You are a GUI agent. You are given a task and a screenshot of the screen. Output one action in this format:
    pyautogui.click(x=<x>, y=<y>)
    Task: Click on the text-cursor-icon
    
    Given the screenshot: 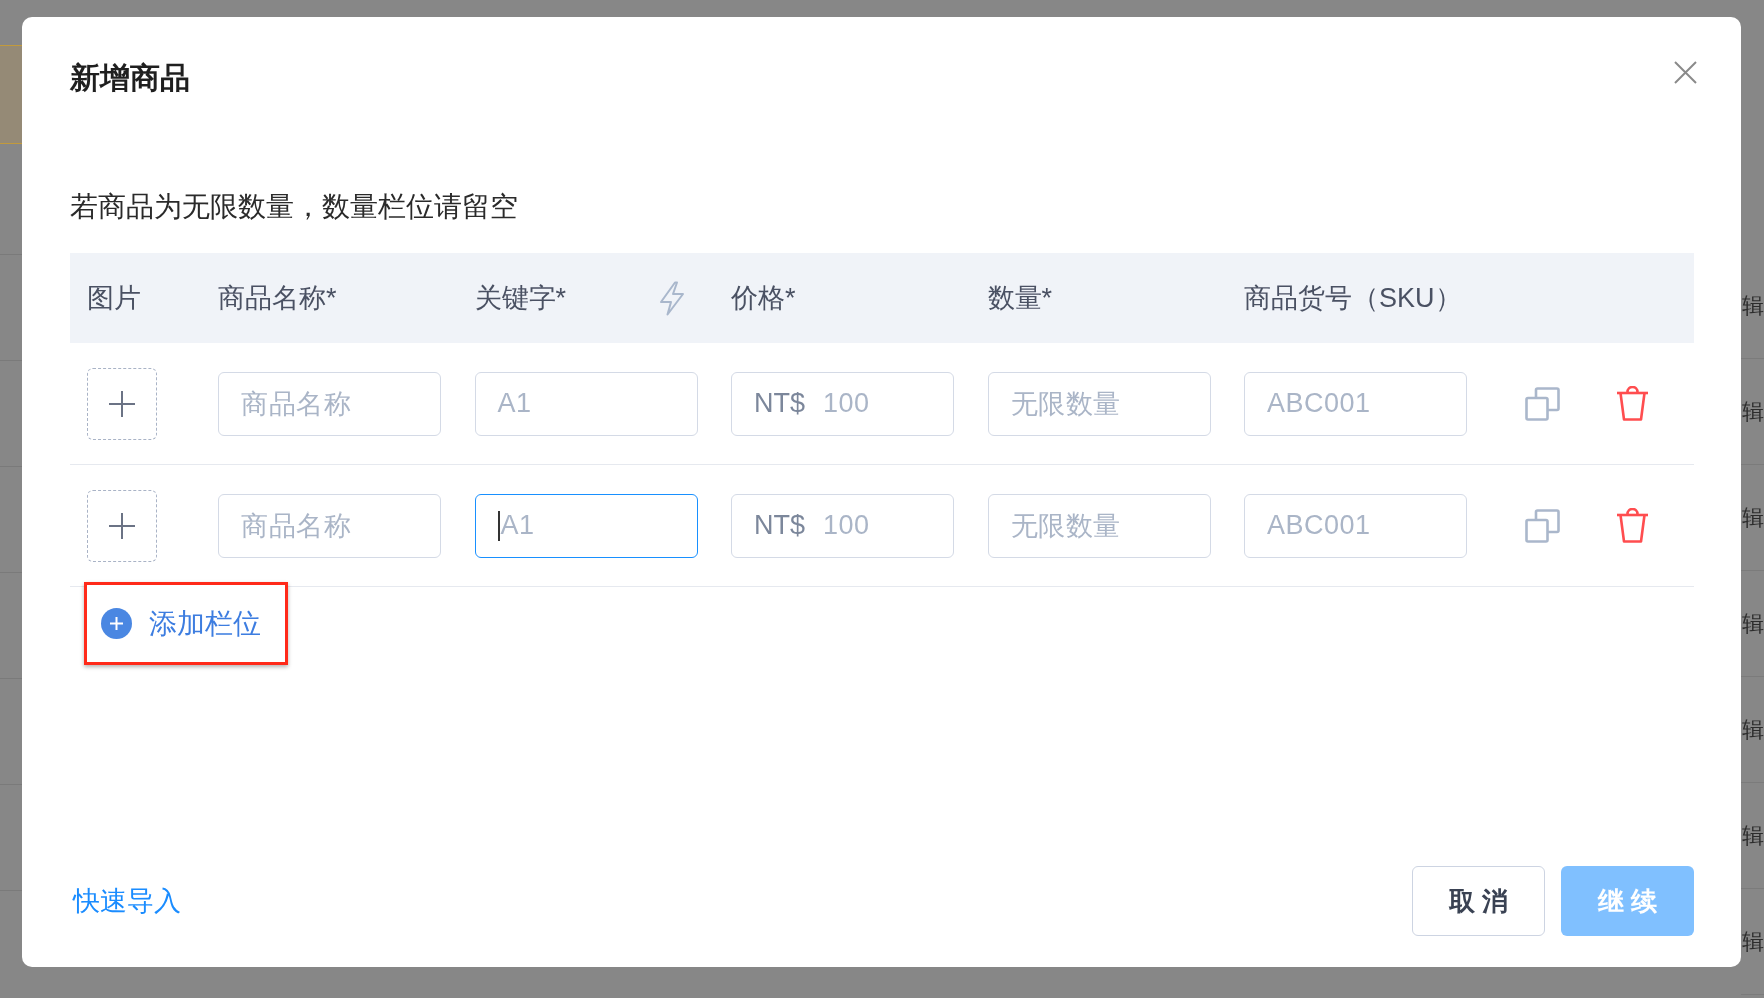 What is the action you would take?
    pyautogui.click(x=498, y=525)
    